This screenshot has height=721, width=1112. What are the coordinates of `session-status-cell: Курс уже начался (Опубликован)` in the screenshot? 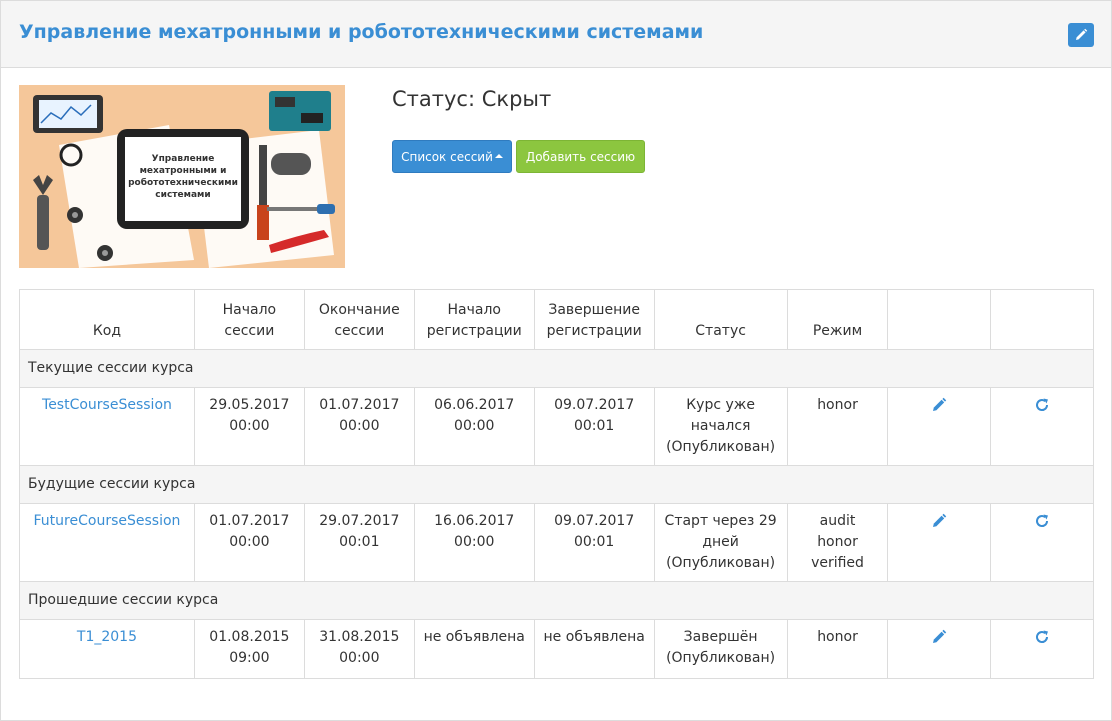 It's located at (720, 426).